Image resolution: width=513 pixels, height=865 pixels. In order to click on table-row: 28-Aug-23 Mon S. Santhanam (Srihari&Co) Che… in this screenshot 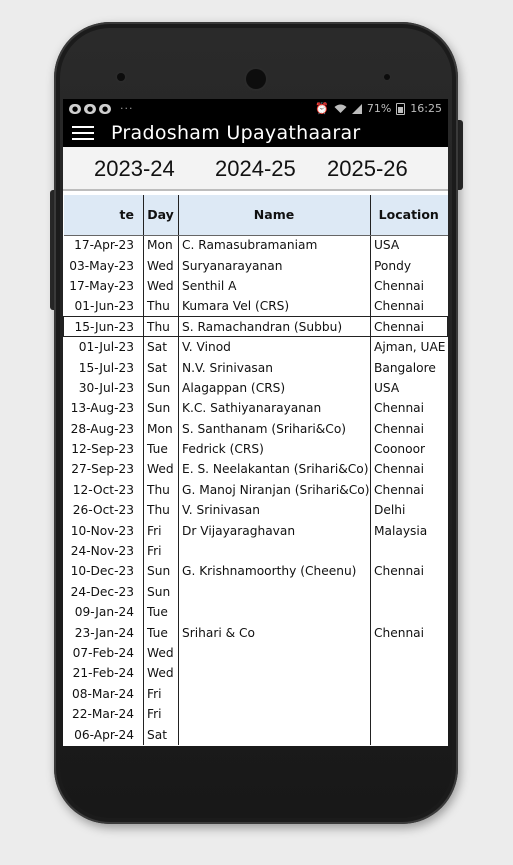, I will do `click(255, 428)`.